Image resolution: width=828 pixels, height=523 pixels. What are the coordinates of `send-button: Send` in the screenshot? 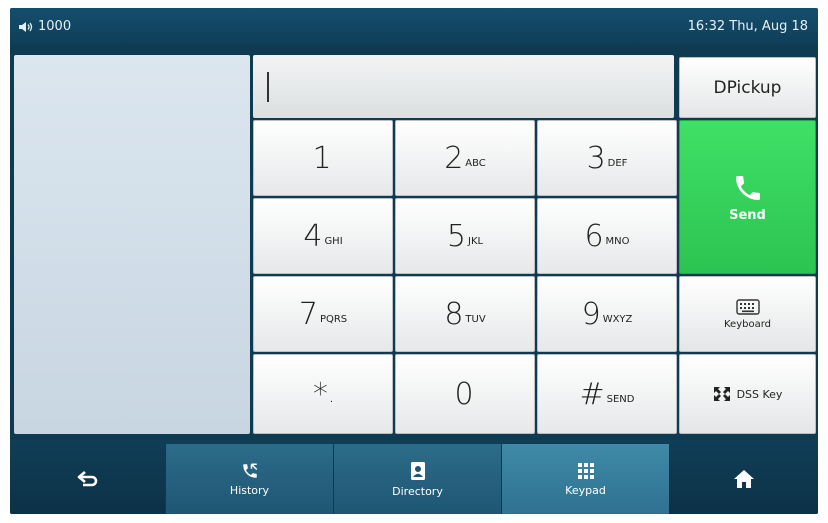 It's located at (747, 197).